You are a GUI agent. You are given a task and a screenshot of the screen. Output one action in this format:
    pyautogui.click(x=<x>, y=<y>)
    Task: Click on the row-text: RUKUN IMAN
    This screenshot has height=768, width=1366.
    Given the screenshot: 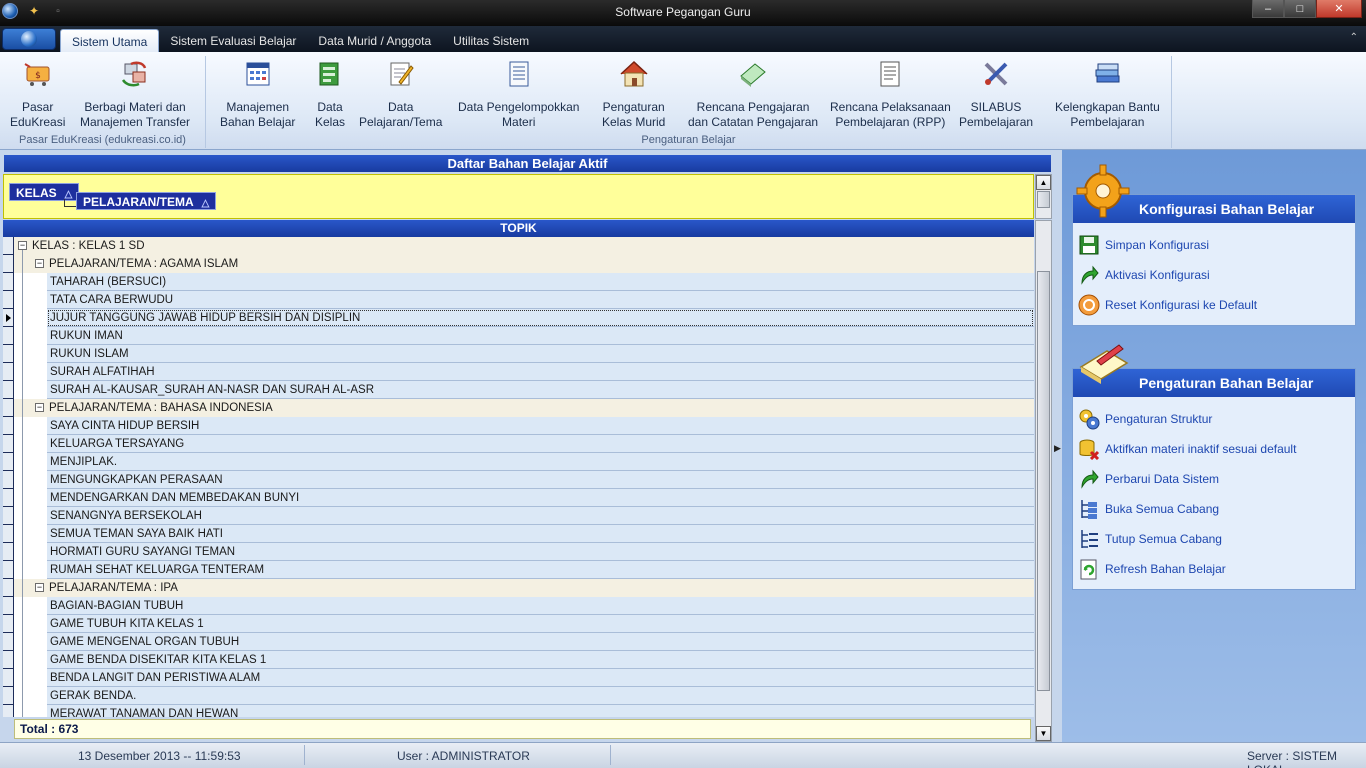 What is the action you would take?
    pyautogui.click(x=540, y=336)
    